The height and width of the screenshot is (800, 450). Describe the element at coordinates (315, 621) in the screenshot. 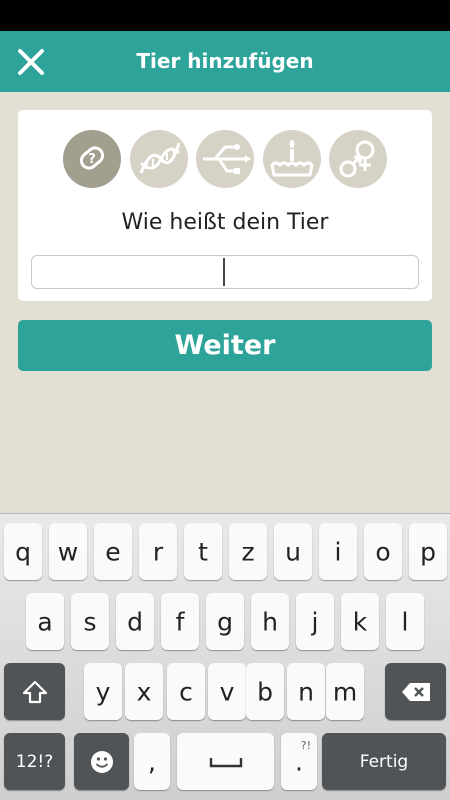

I see `key-j: j` at that location.